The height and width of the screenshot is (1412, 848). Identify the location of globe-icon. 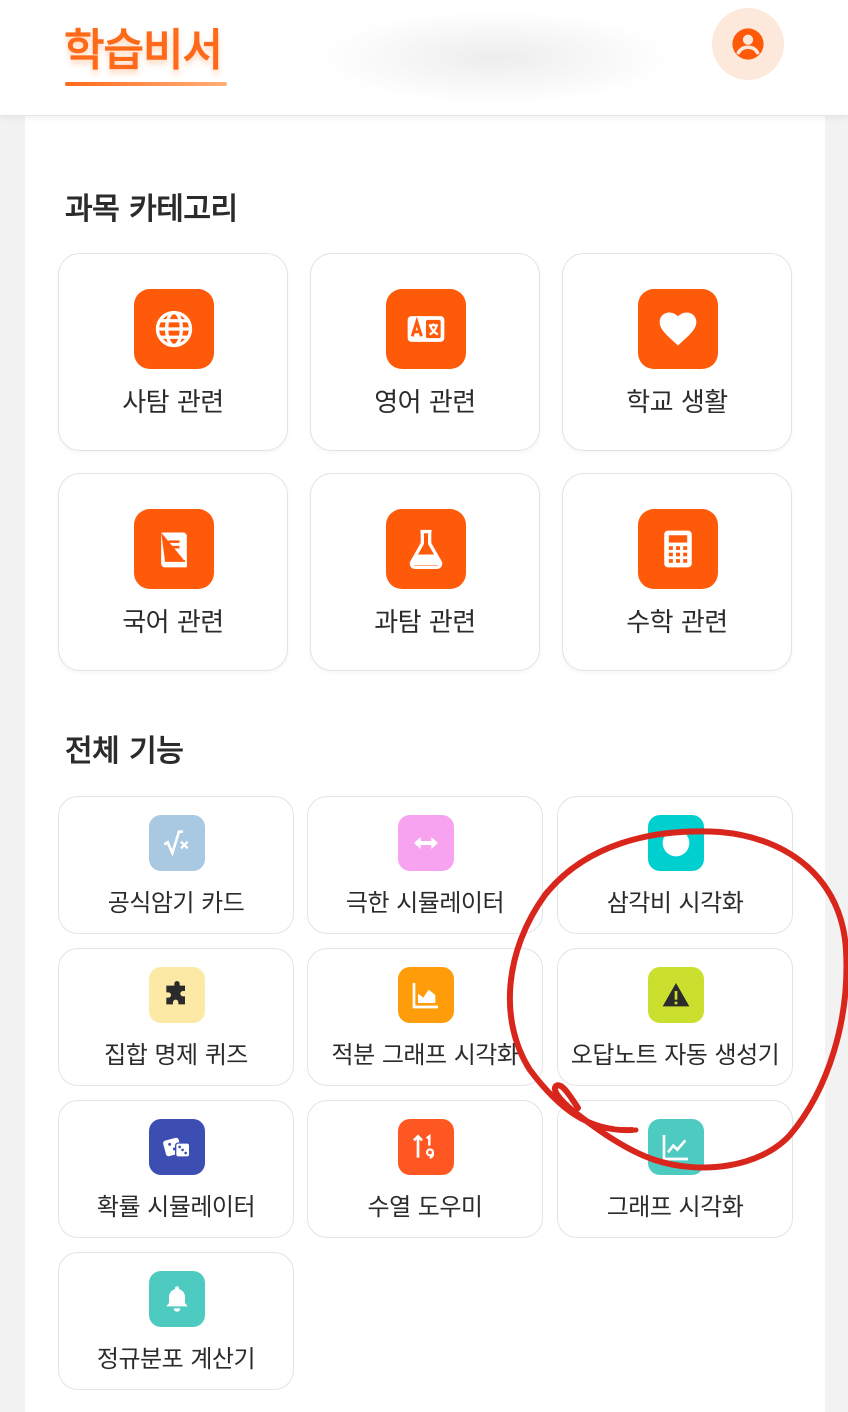
(174, 329).